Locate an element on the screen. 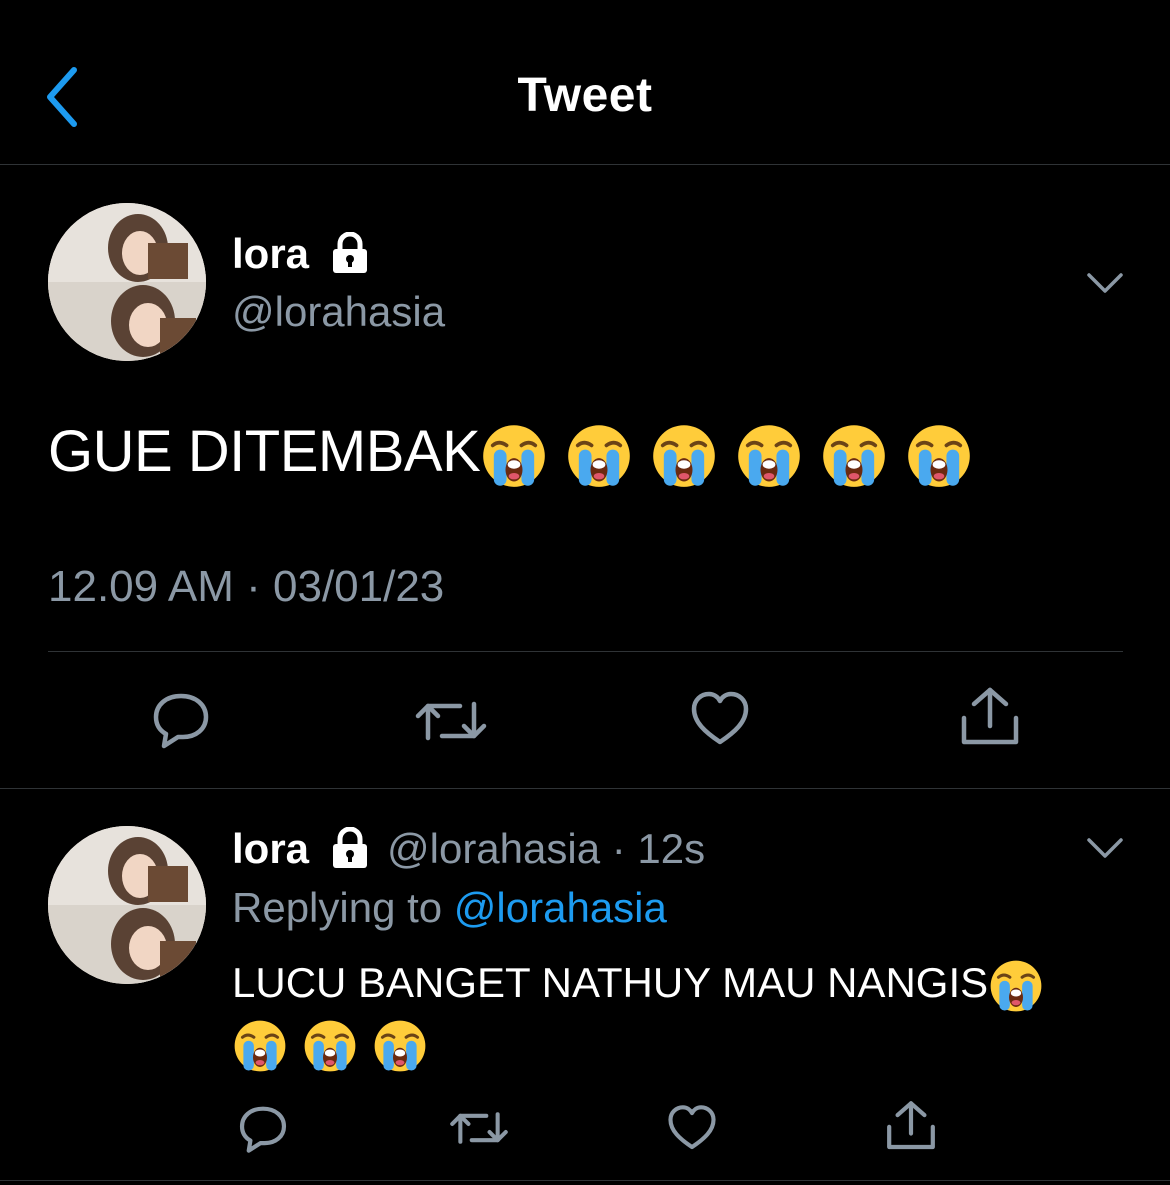 The width and height of the screenshot is (1170, 1185). user-handle: @lorahasia is located at coordinates (338, 312).